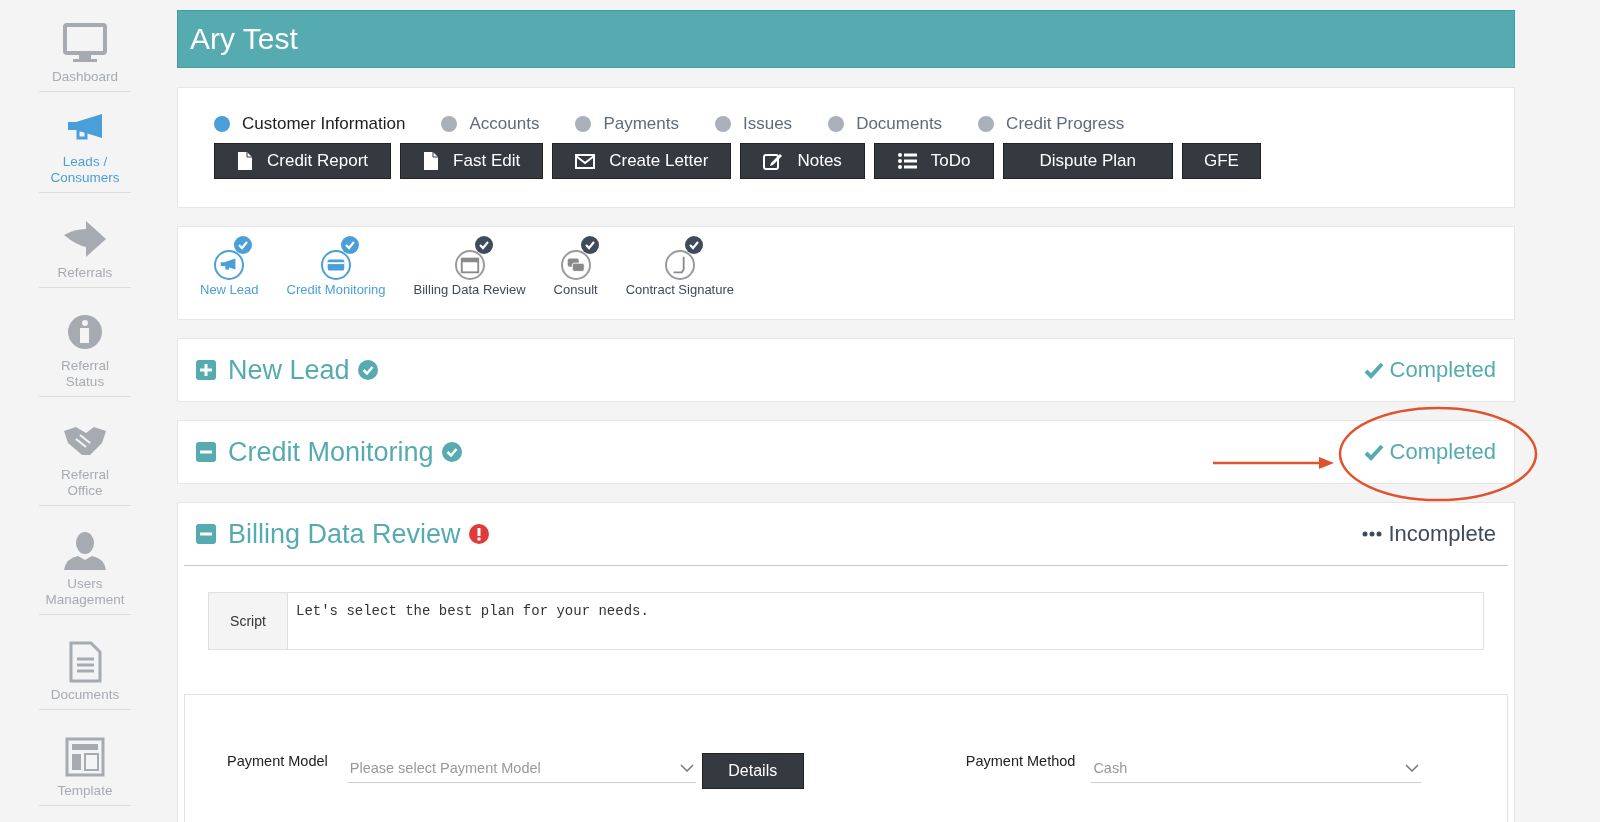  I want to click on action-button: Dispute Plan, so click(1087, 161).